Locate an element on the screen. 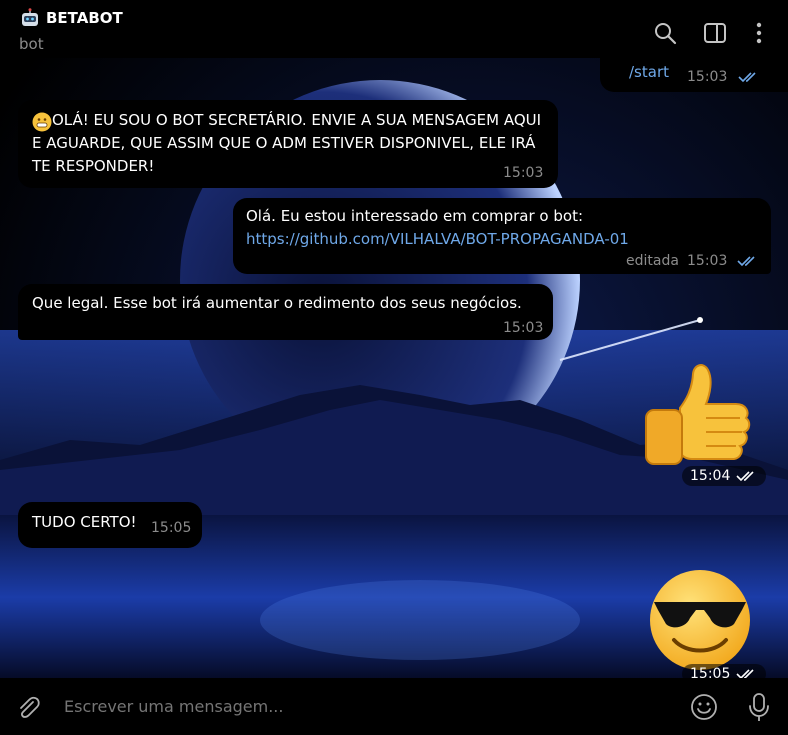  sunglasses-face-sticker is located at coordinates (700, 618).